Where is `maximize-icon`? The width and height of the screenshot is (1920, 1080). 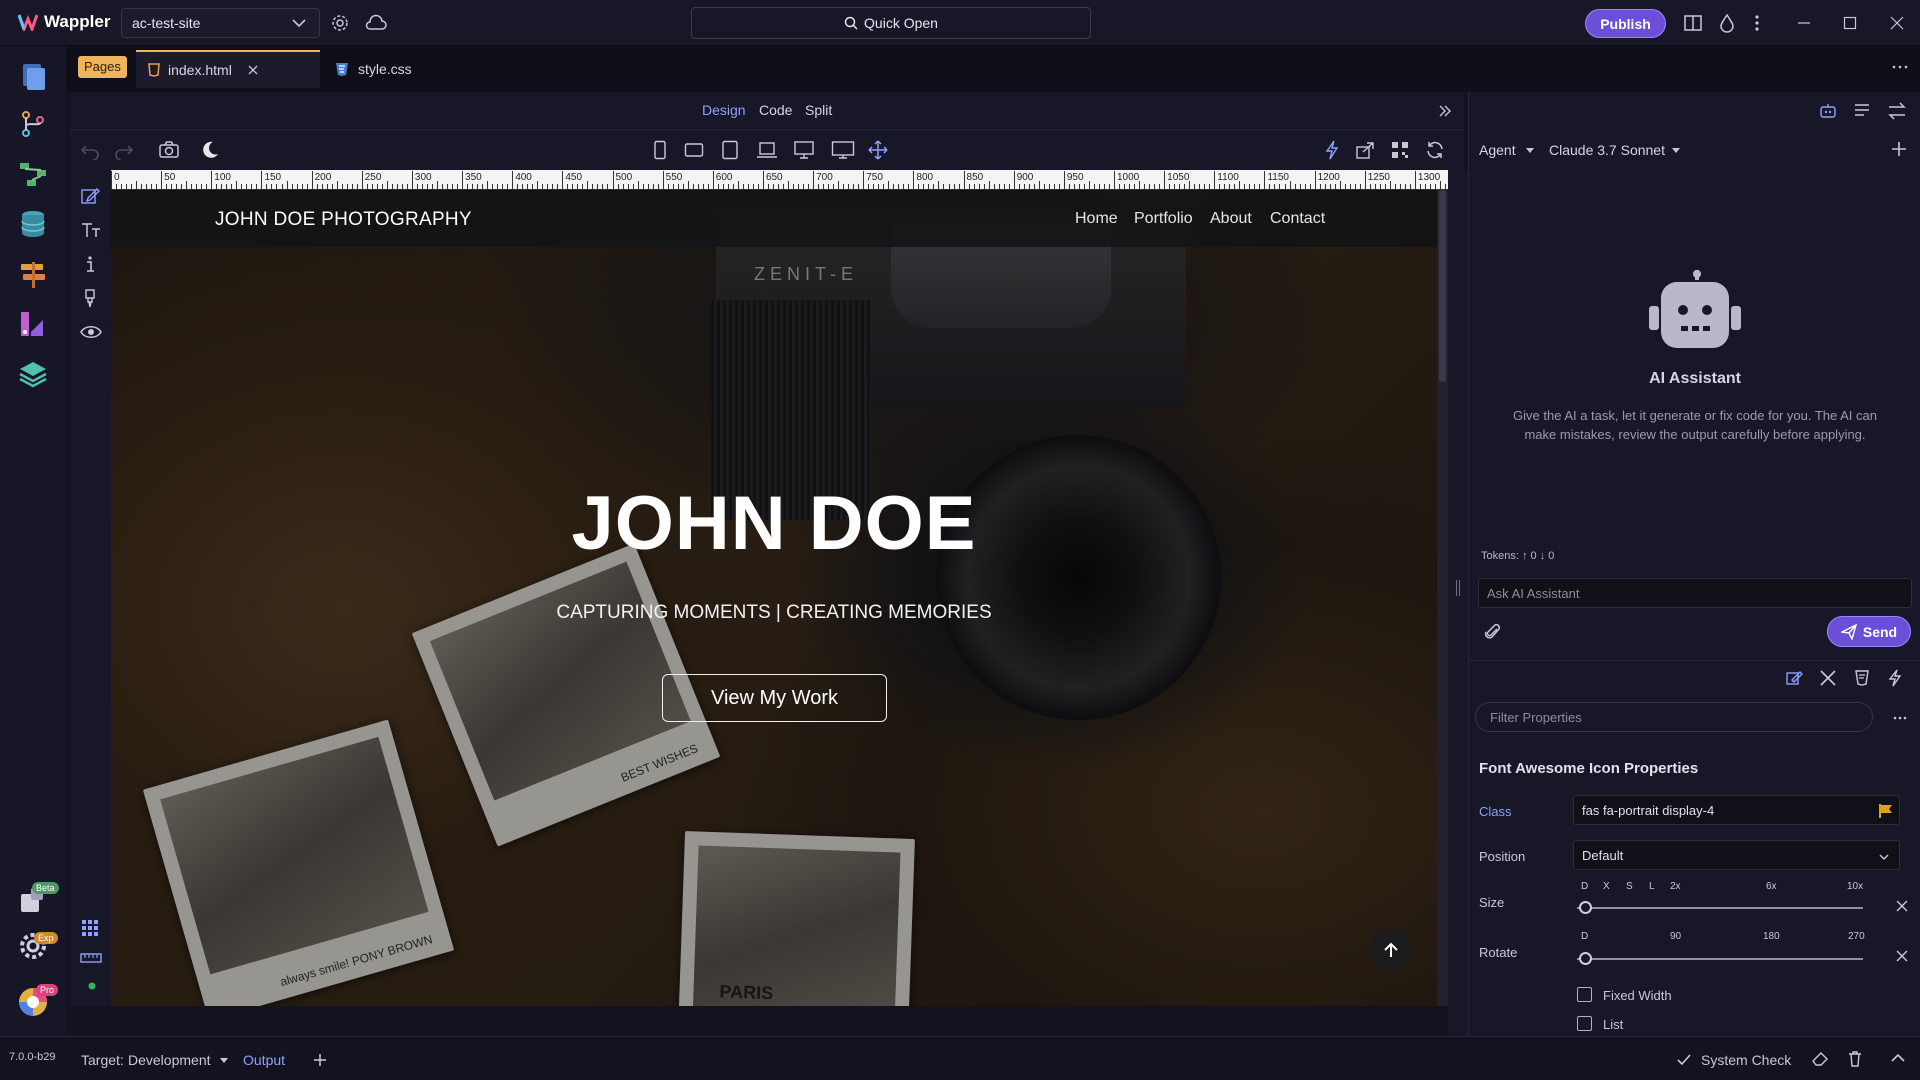 maximize-icon is located at coordinates (1850, 23).